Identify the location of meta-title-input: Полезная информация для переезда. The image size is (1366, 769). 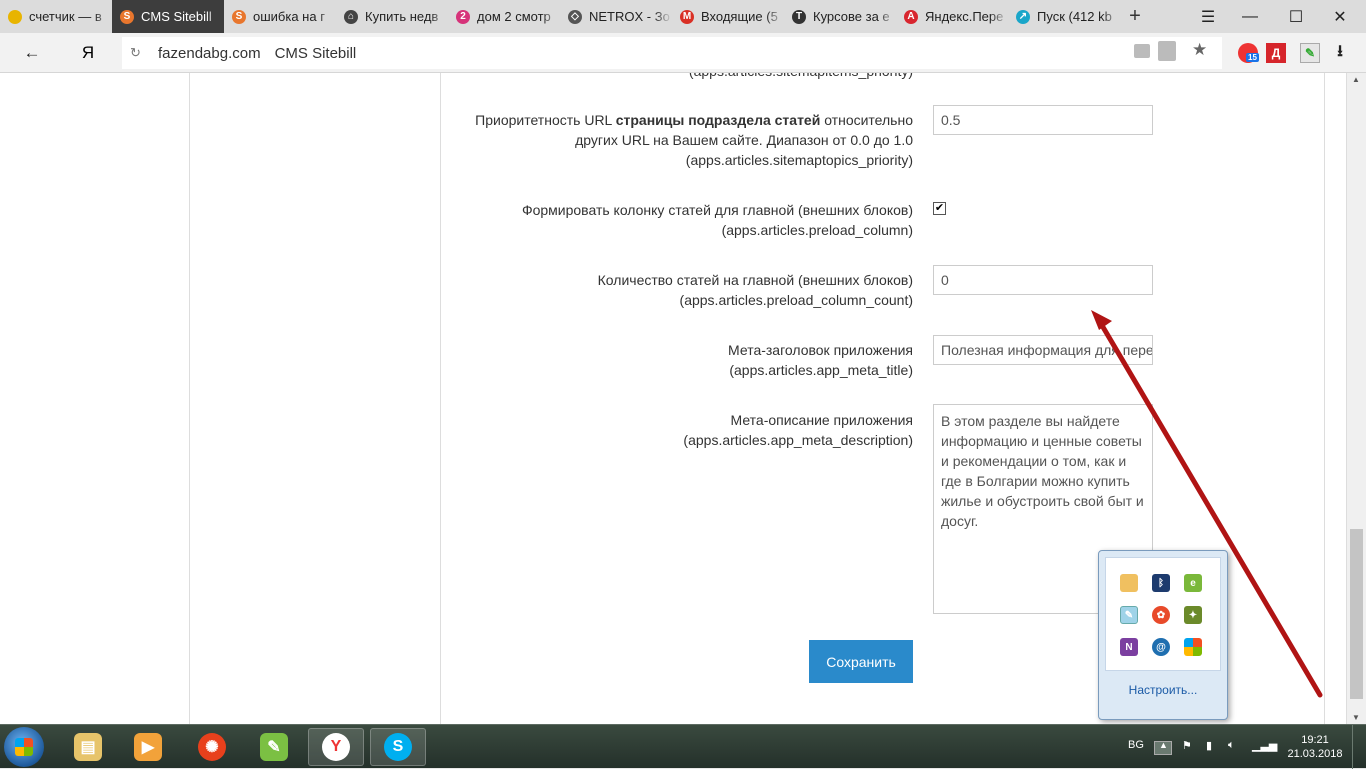
(1043, 350).